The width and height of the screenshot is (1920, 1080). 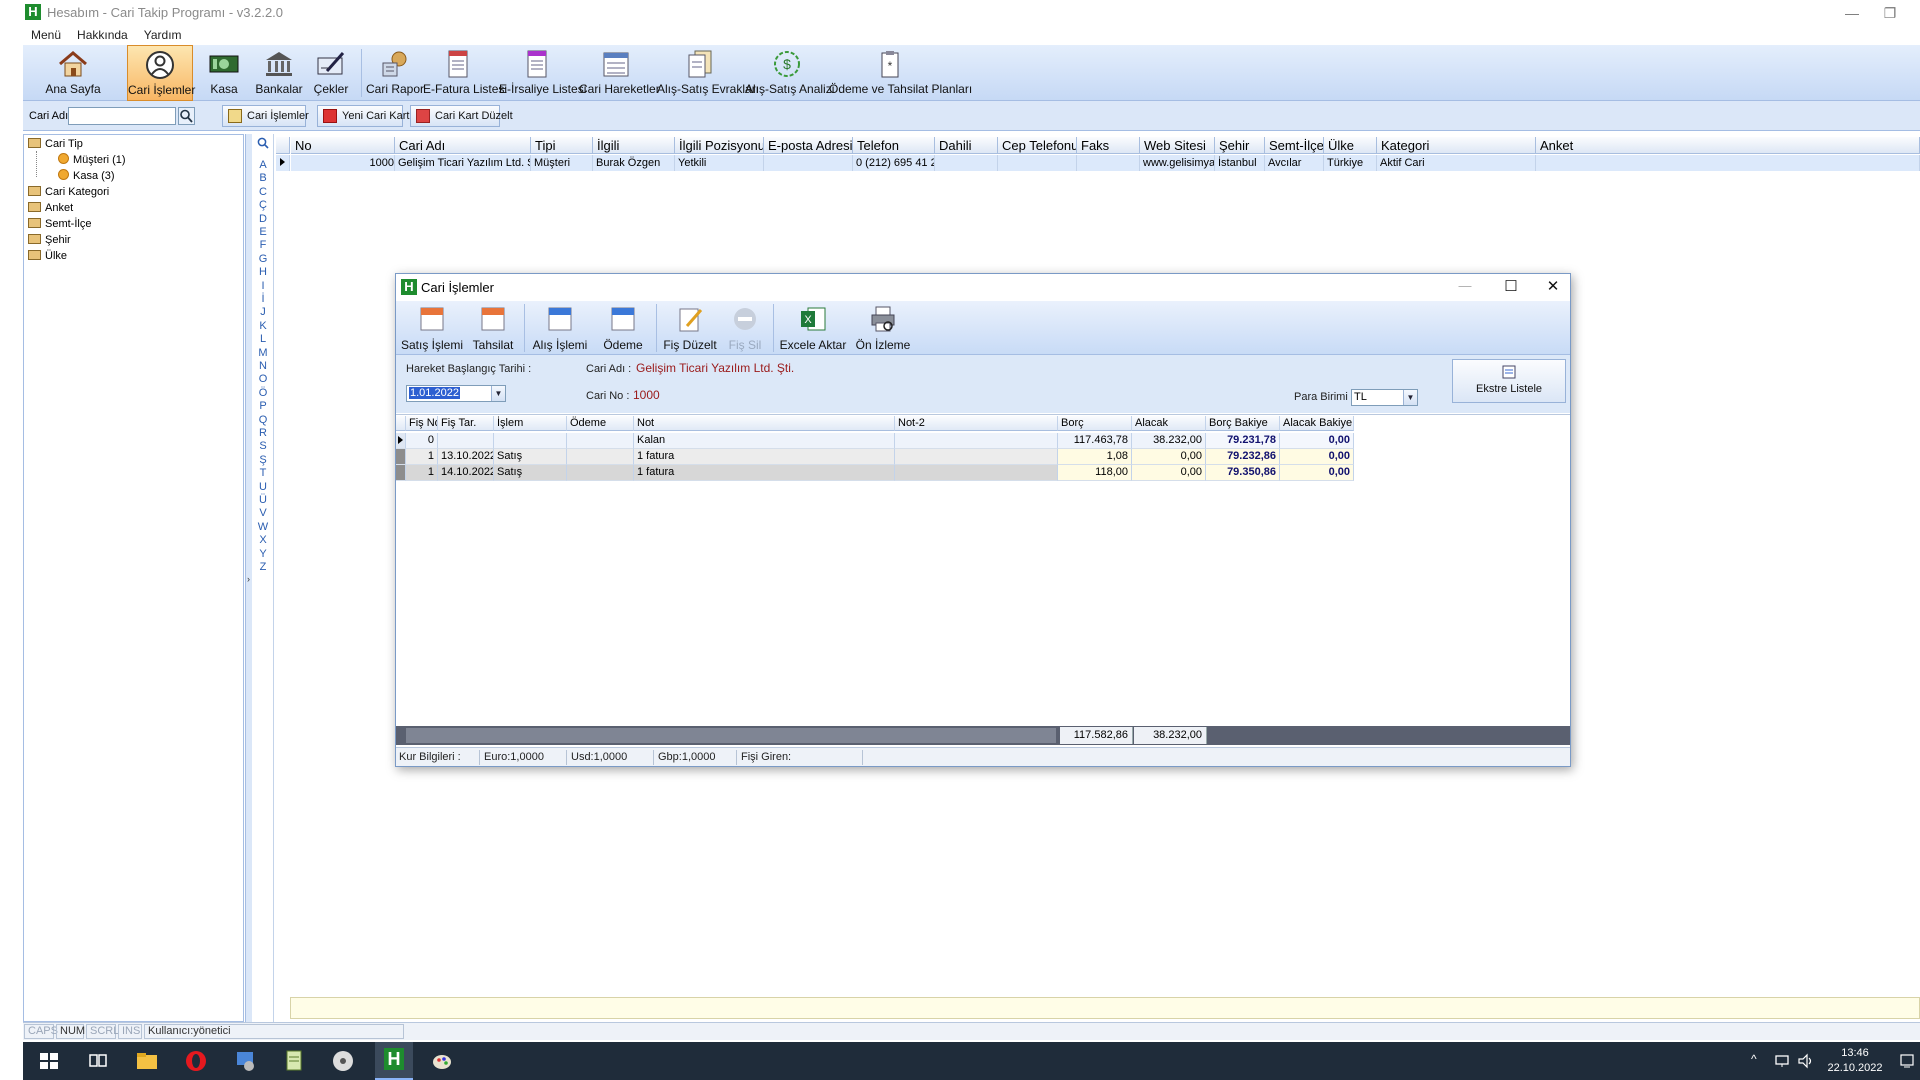 What do you see at coordinates (1037, 145) in the screenshot?
I see `grid-column-header: Cep Telefonu` at bounding box center [1037, 145].